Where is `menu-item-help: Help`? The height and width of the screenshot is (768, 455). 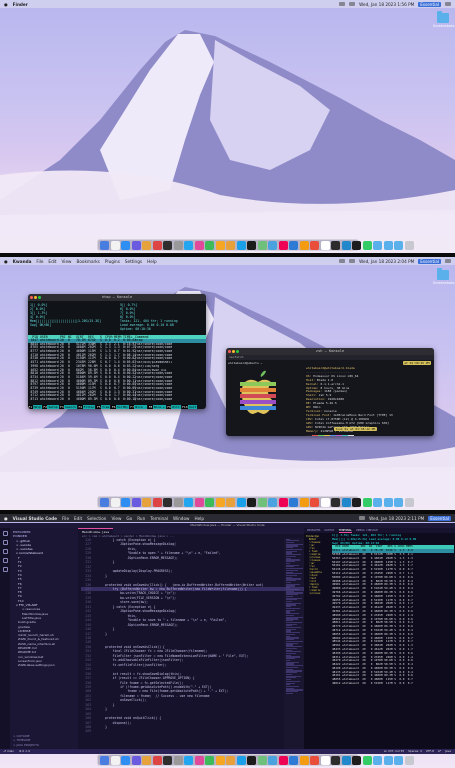
menu-item-help: Help is located at coordinates (199, 518).